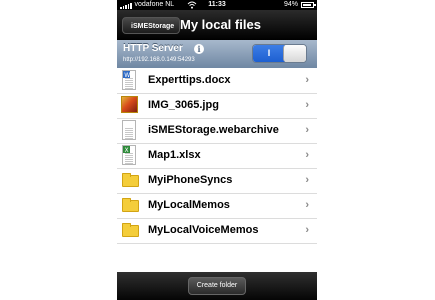  Describe the element at coordinates (299, 5) in the screenshot. I see `battery-info: 94%` at that location.